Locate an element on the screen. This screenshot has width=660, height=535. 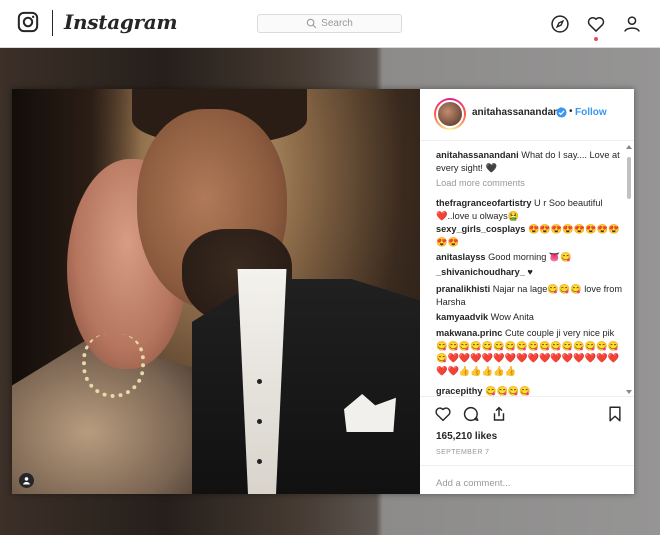
comment-text: ♥ is located at coordinates (530, 272).